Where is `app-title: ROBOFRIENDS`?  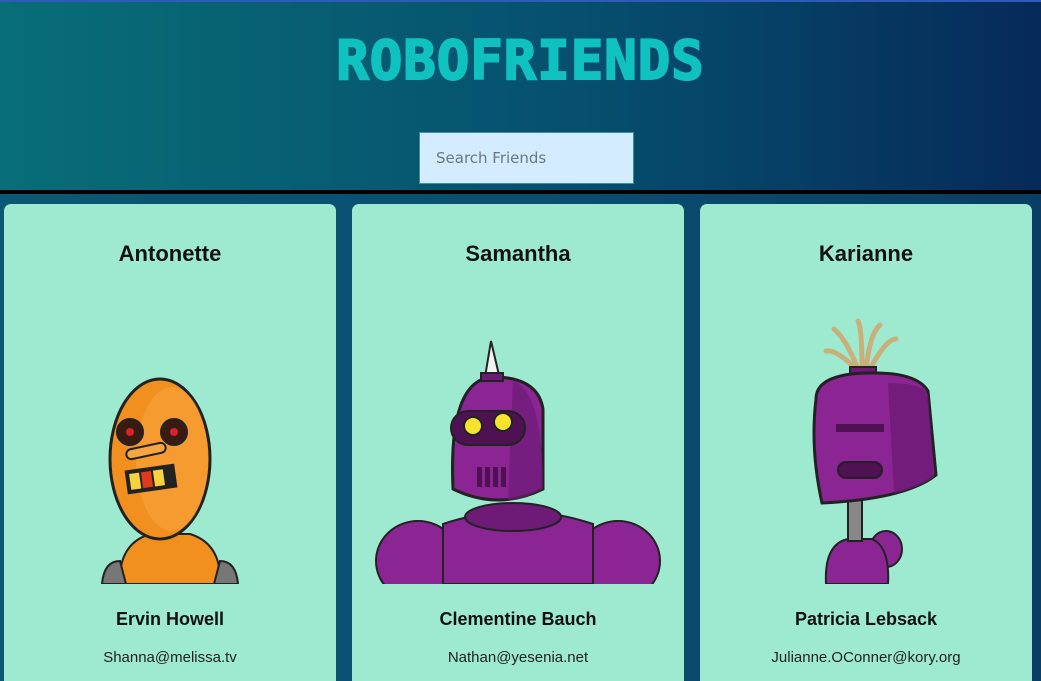 app-title: ROBOFRIENDS is located at coordinates (520, 61).